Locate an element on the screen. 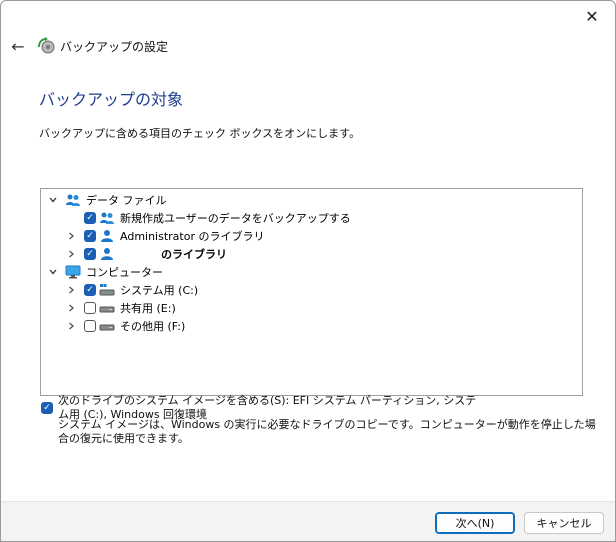 The width and height of the screenshot is (616, 542). close-button: ✕ is located at coordinates (592, 16).